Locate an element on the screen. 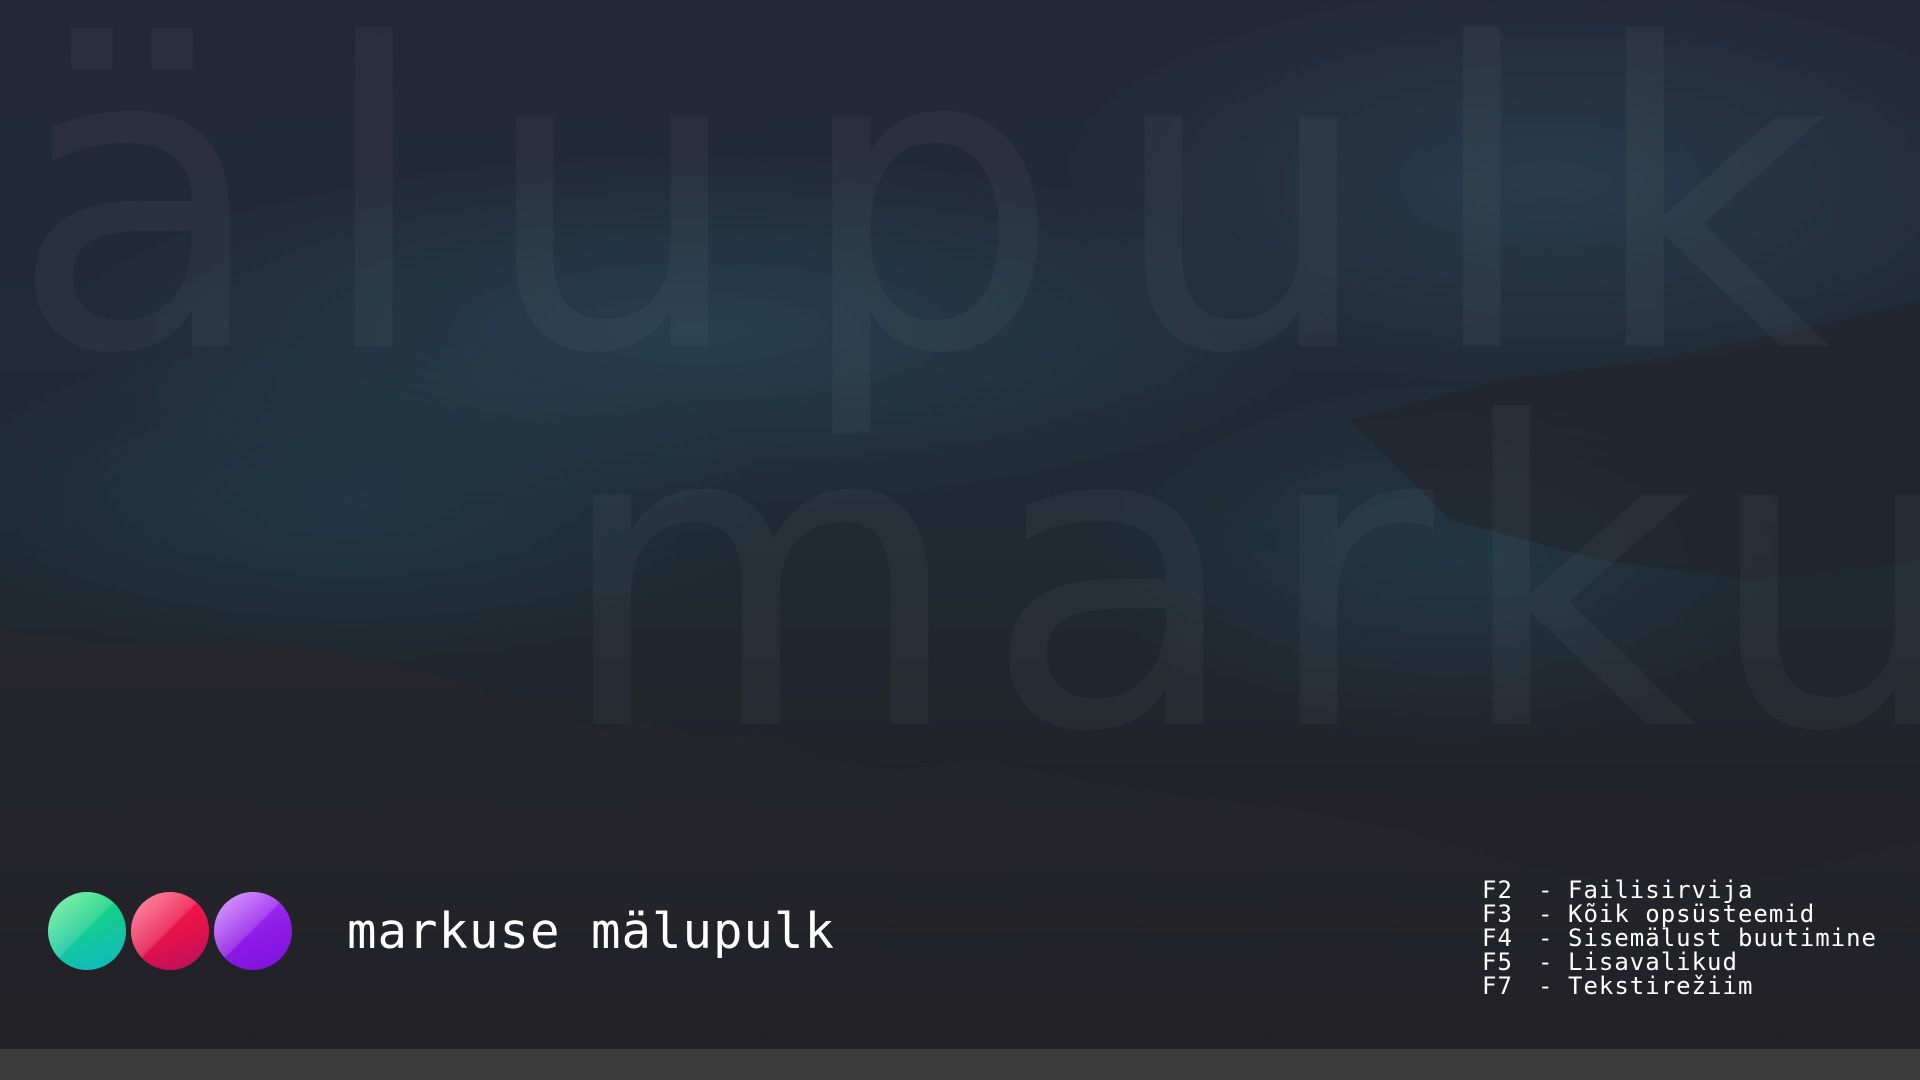  menu-item-all-operating-systems: F3 - Kõik opsüsteemid is located at coordinates (1679, 914).